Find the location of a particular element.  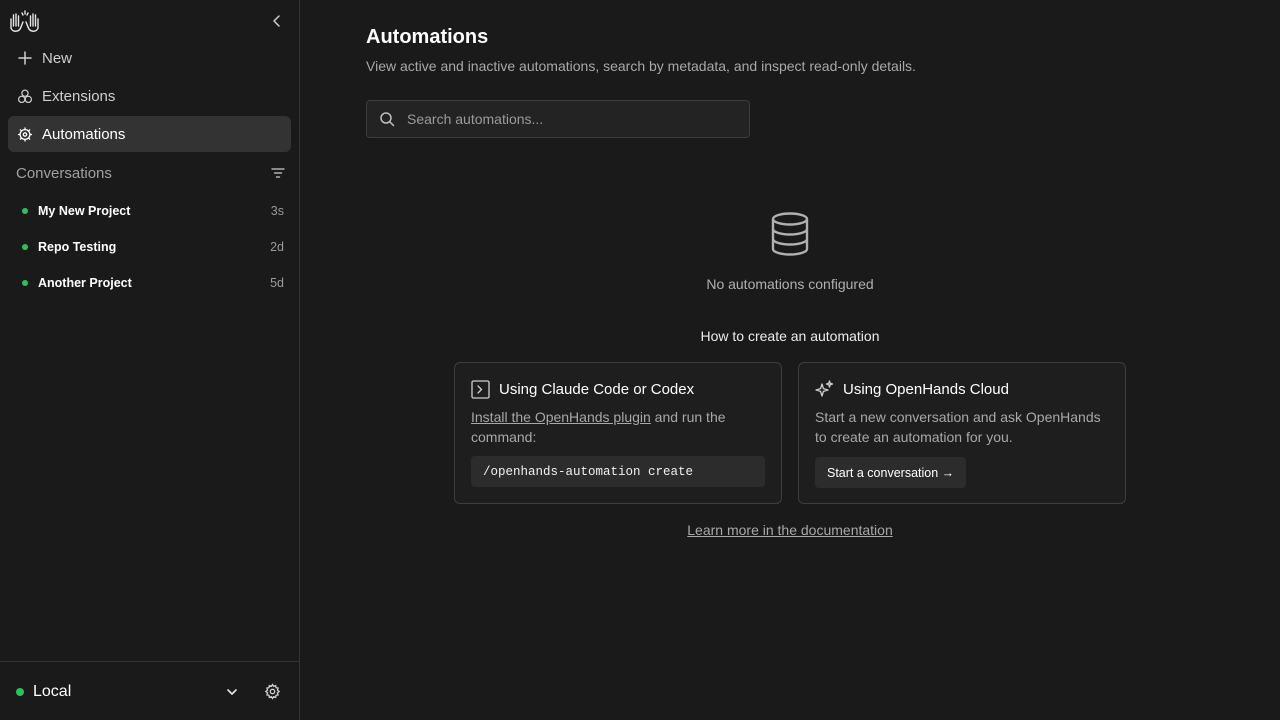

filter-icon is located at coordinates (278, 173).